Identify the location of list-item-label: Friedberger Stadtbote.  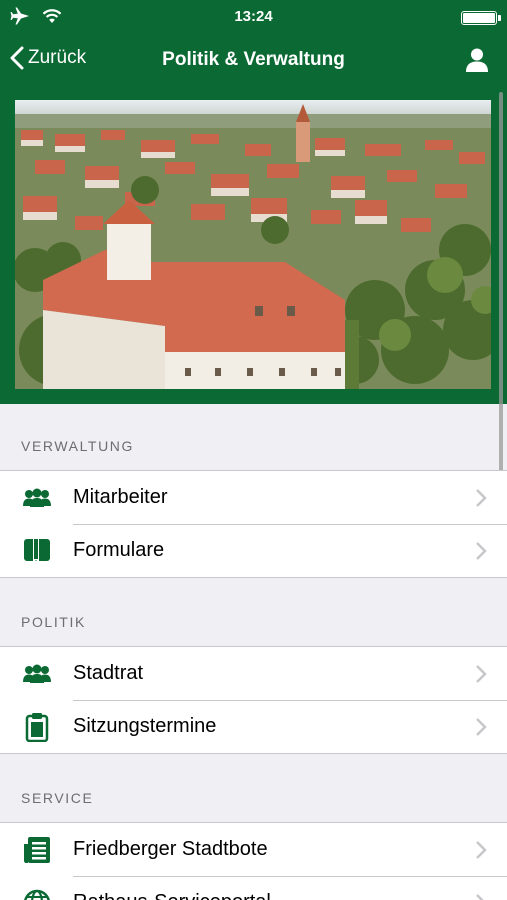
(170, 849).